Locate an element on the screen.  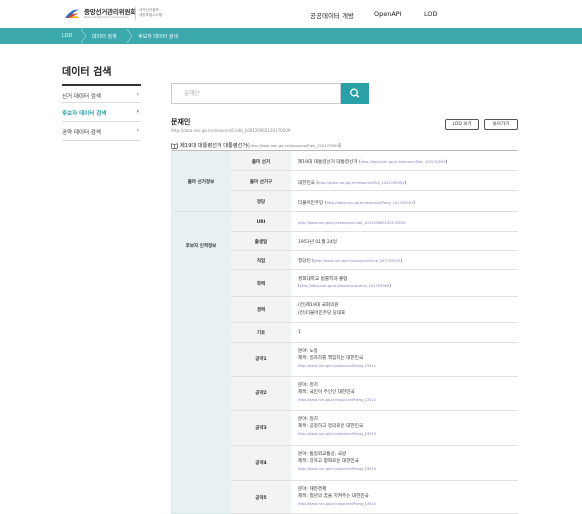
job-name: 정당인 is located at coordinates (304, 261).